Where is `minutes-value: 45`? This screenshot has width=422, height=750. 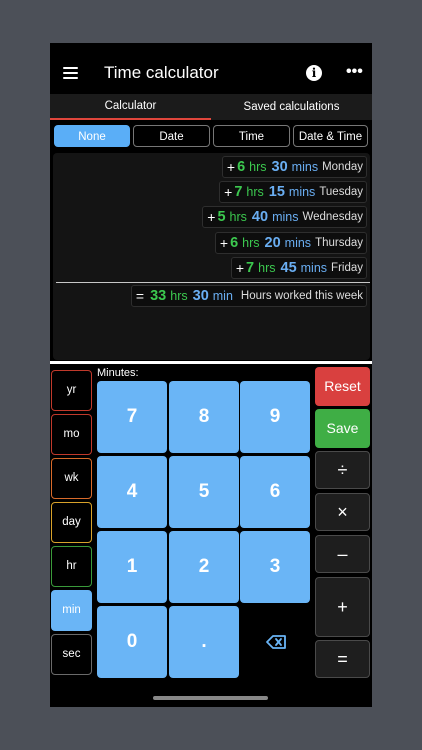 minutes-value: 45 is located at coordinates (288, 268).